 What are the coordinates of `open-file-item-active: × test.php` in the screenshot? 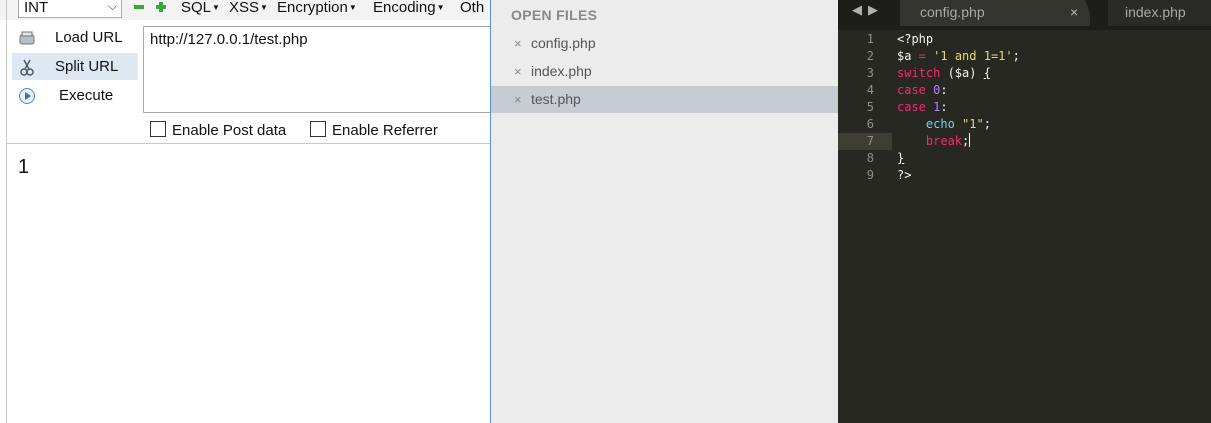 It's located at (664, 99).